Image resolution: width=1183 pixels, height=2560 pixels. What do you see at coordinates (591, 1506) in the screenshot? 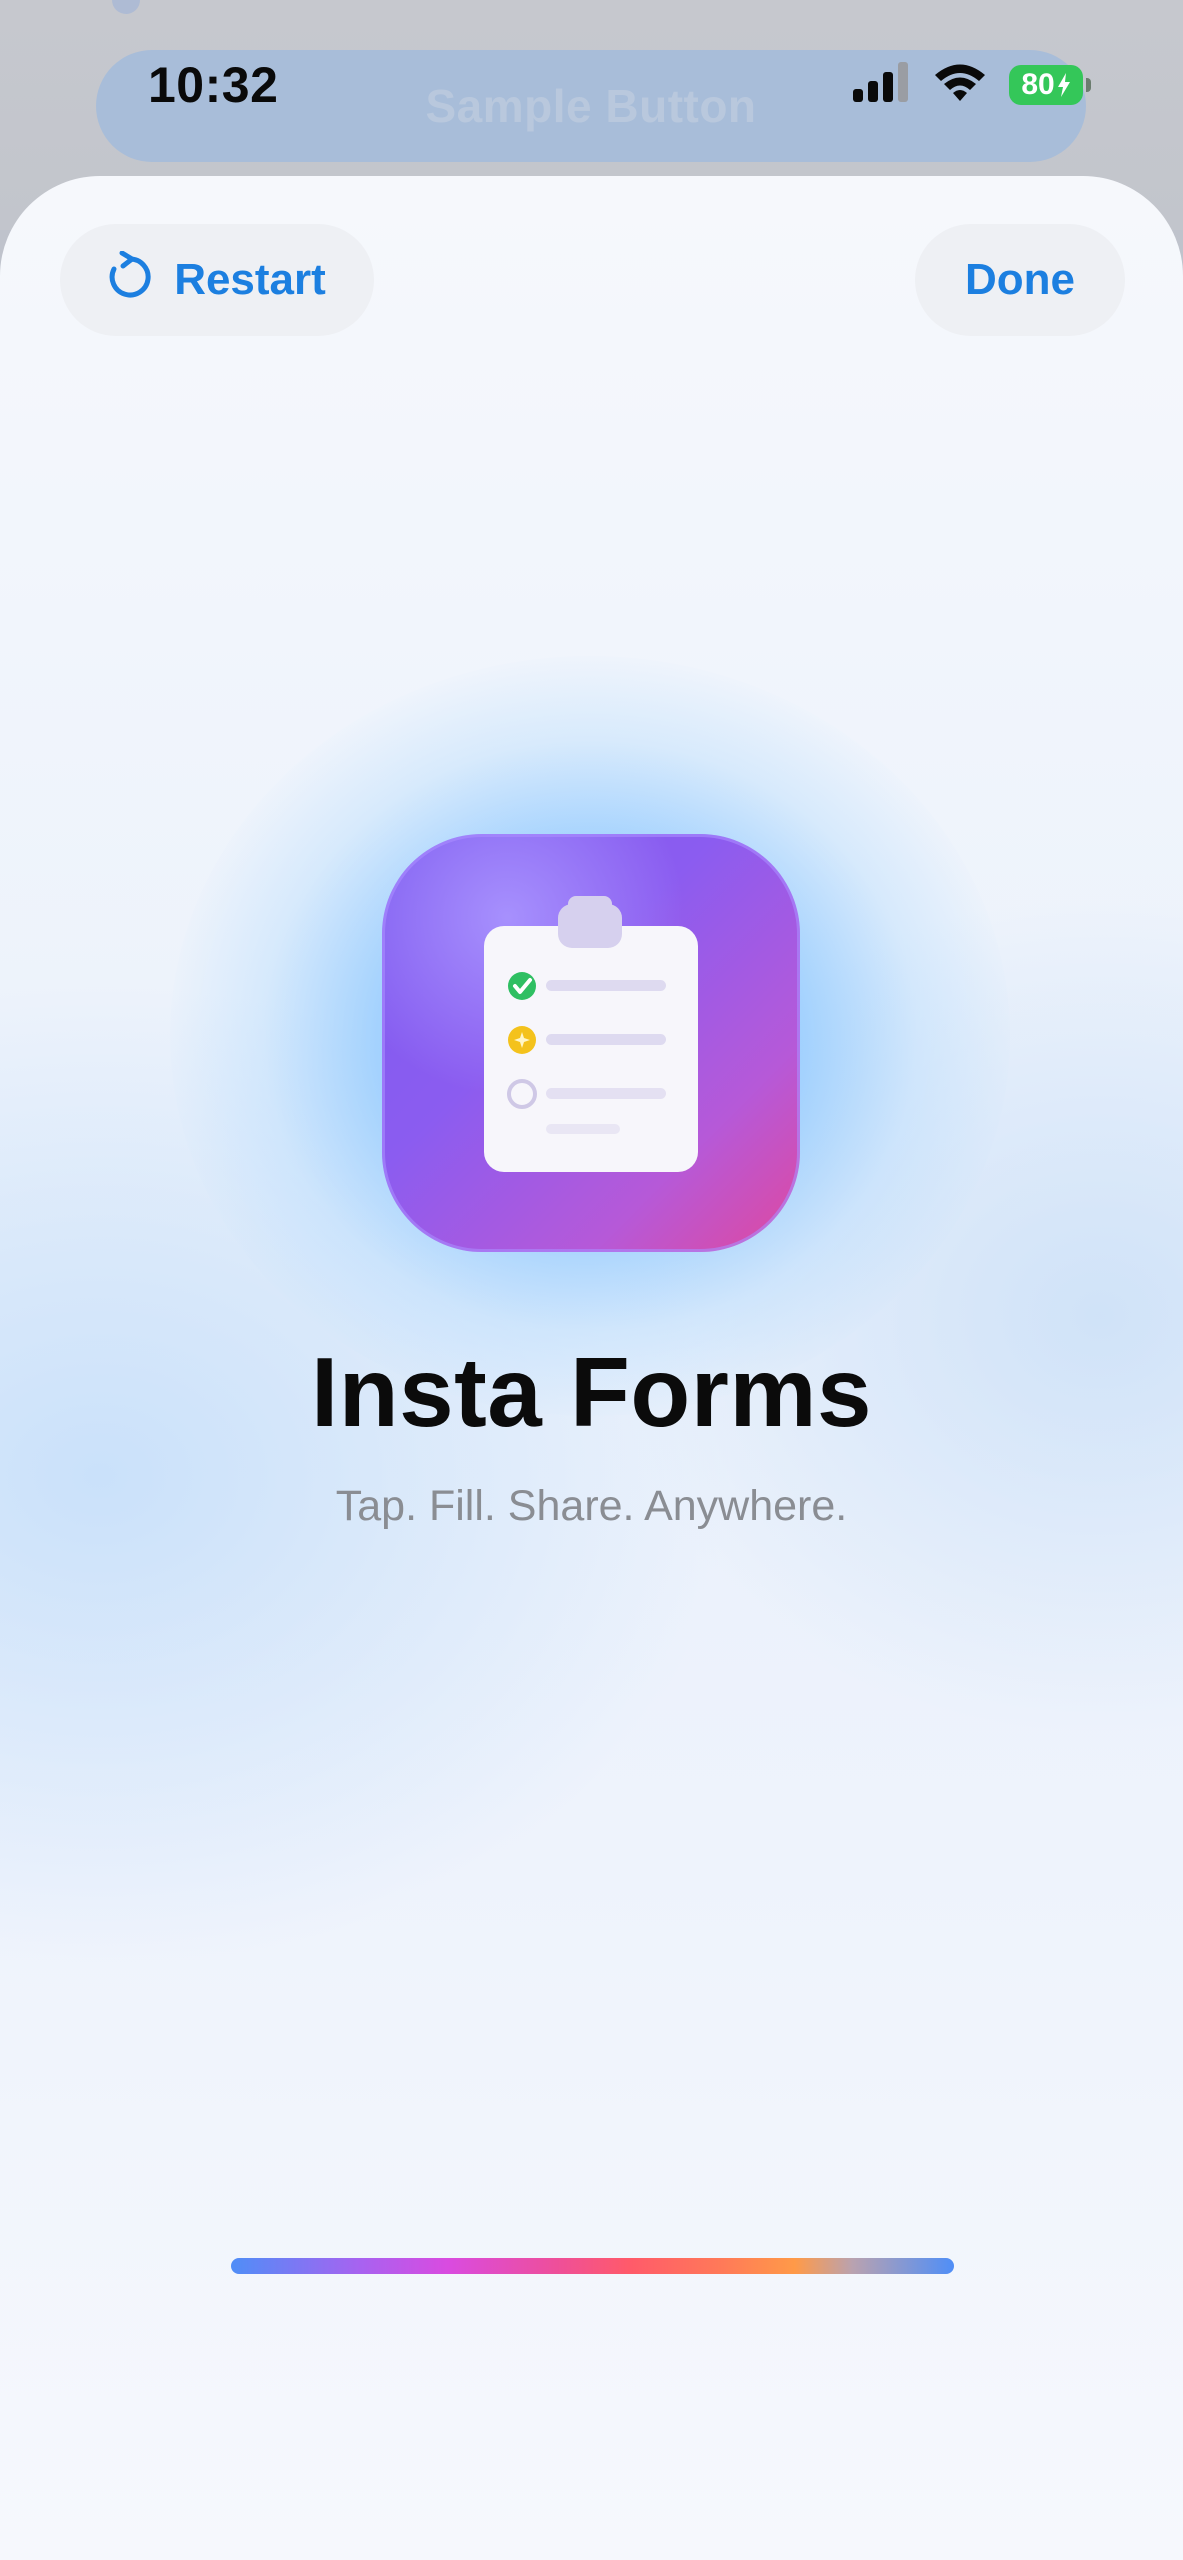
I see `app-tagline: Tap. Fill. Share. Anywhere.` at bounding box center [591, 1506].